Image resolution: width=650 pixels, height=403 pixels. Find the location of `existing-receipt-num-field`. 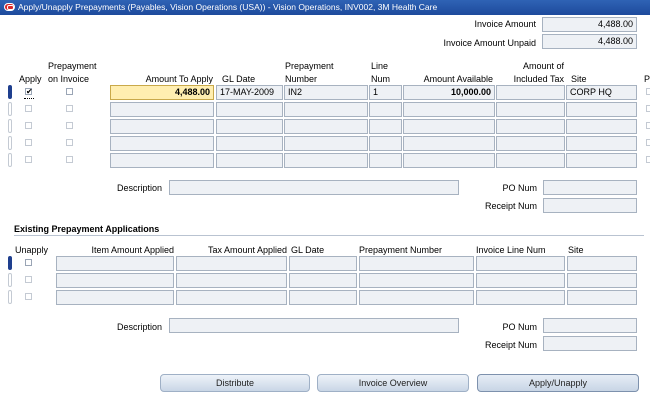

existing-receipt-num-field is located at coordinates (590, 343).